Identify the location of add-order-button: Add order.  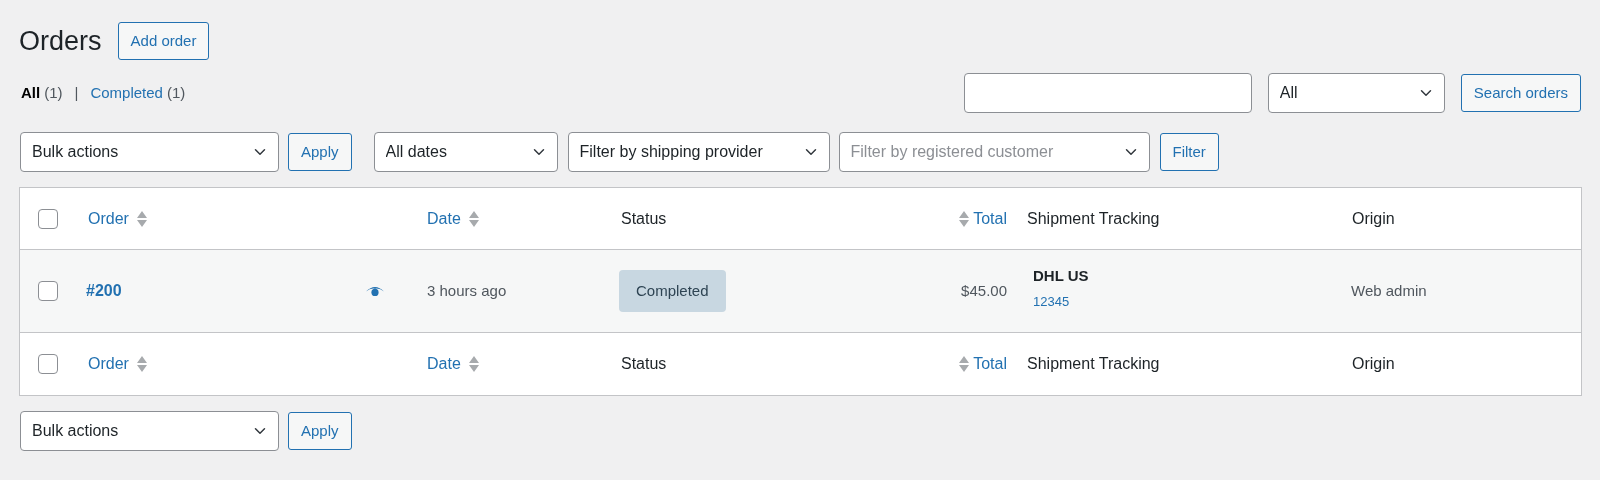
(163, 41).